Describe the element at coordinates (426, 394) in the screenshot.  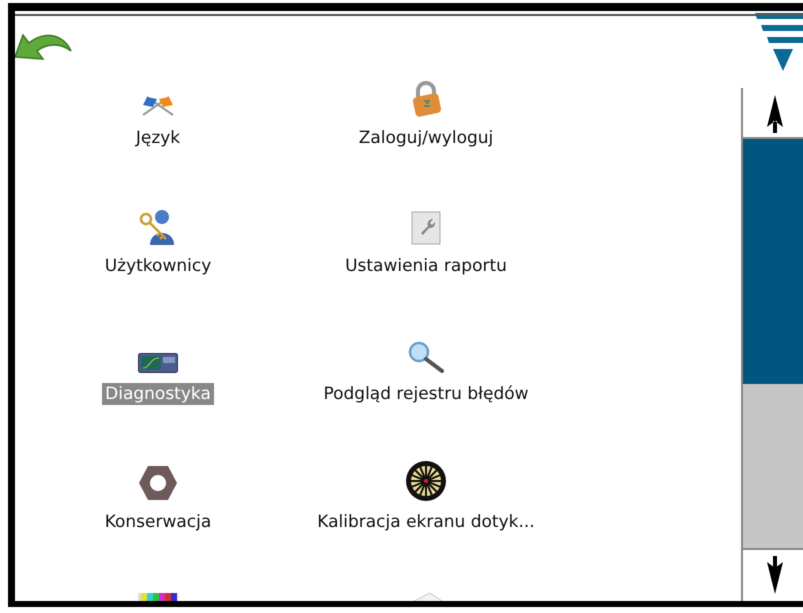
I see `menu-item-label: Podgląd rejestru błędów` at that location.